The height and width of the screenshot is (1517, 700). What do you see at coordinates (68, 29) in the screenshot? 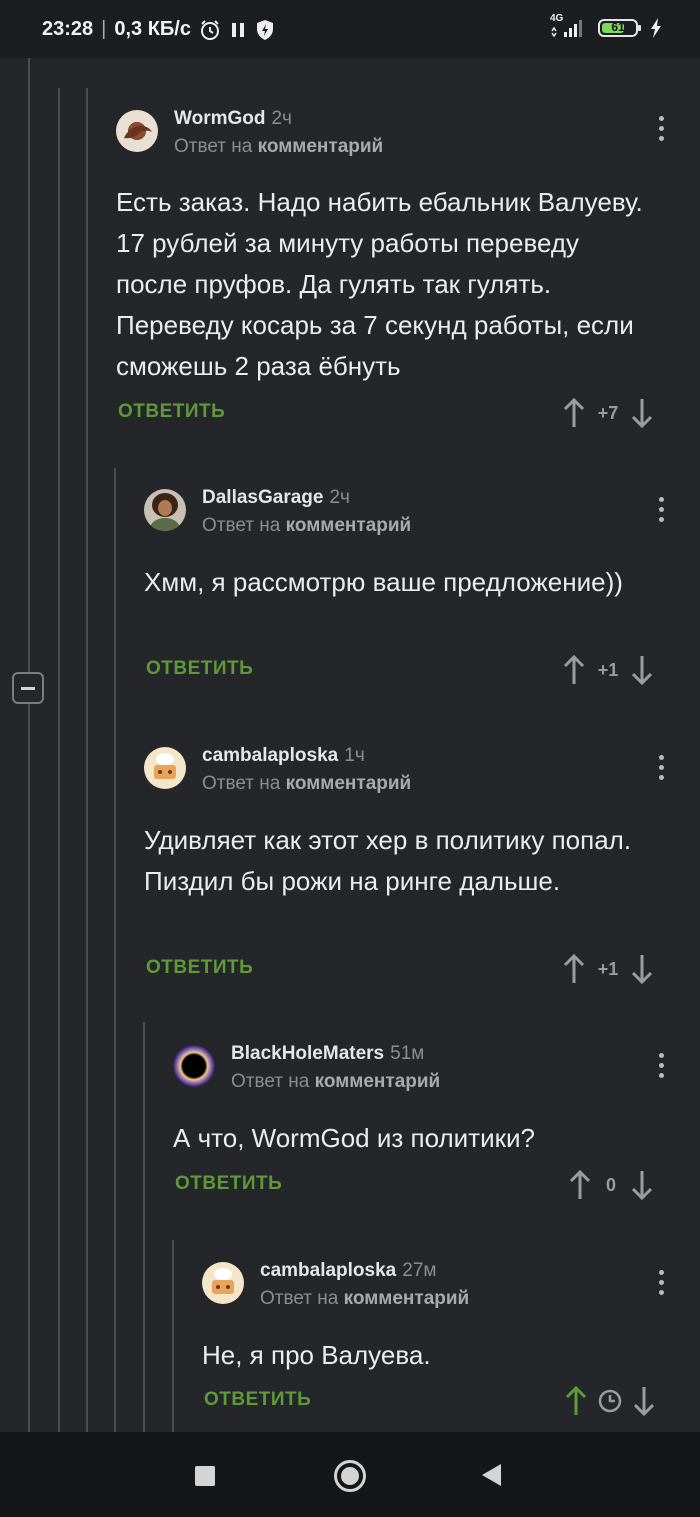
I see `status-time: 23:28` at bounding box center [68, 29].